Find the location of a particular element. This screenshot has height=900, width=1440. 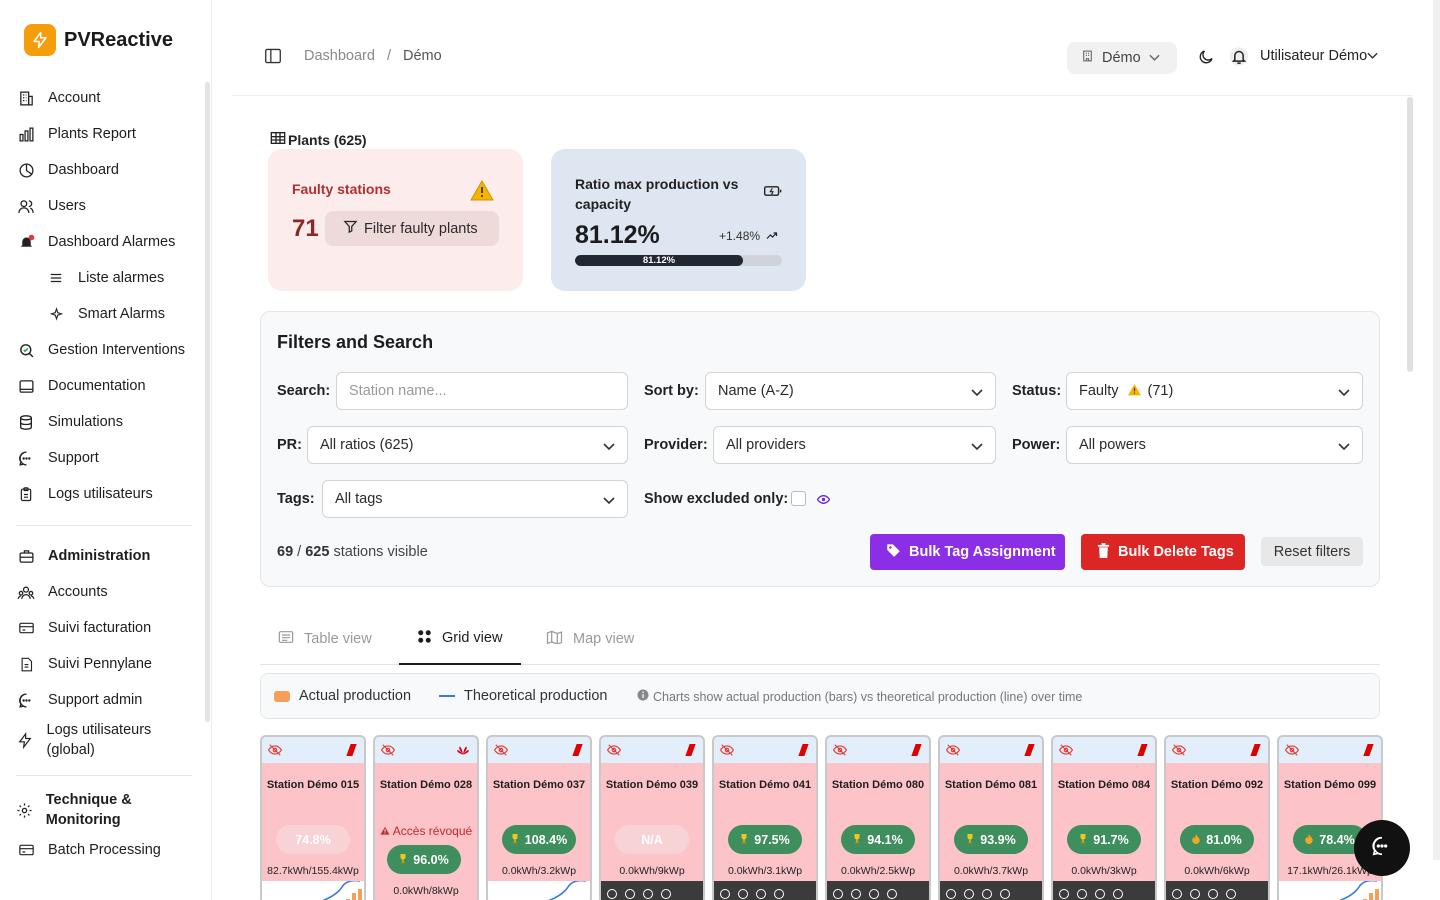

moon-icon is located at coordinates (1206, 59).